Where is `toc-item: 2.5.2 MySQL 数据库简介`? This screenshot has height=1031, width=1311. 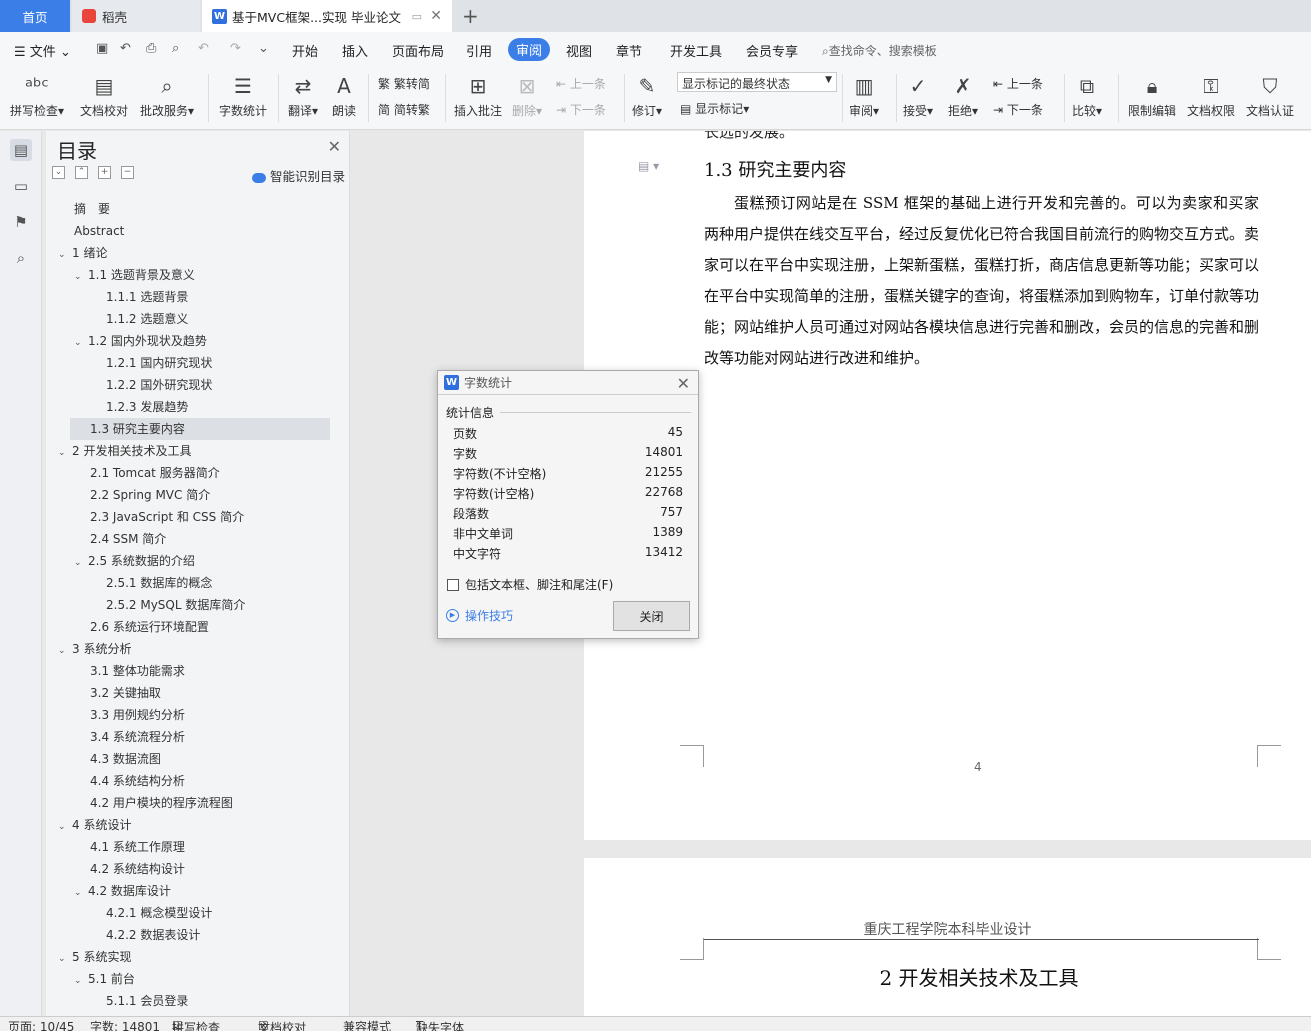 toc-item: 2.5.2 MySQL 数据库简介 is located at coordinates (191, 605).